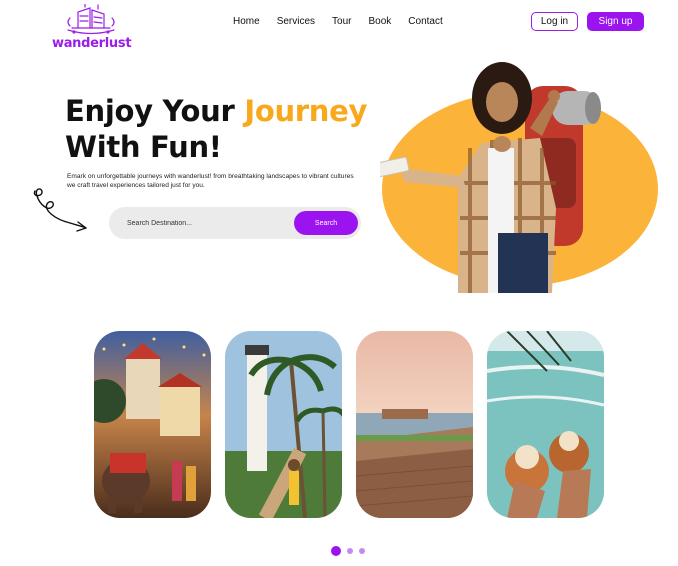 Image resolution: width=678 pixels, height=566 pixels. I want to click on gallery-card-lighthouse, so click(283, 424).